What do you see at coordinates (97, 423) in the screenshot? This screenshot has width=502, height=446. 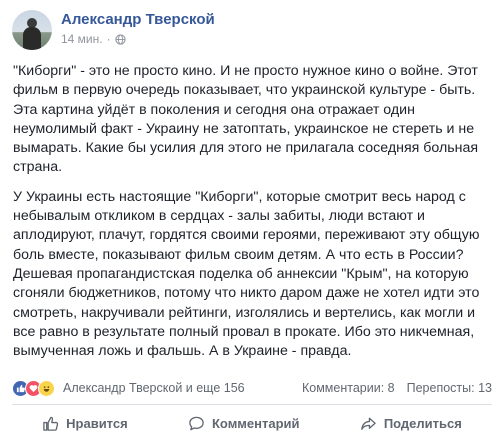 I see `like-button-label: Нравится` at bounding box center [97, 423].